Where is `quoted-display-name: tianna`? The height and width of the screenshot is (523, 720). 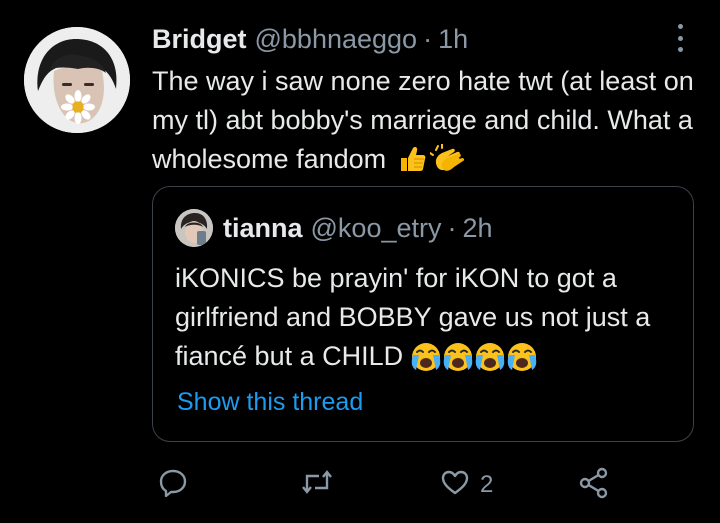
quoted-display-name: tianna is located at coordinates (263, 227).